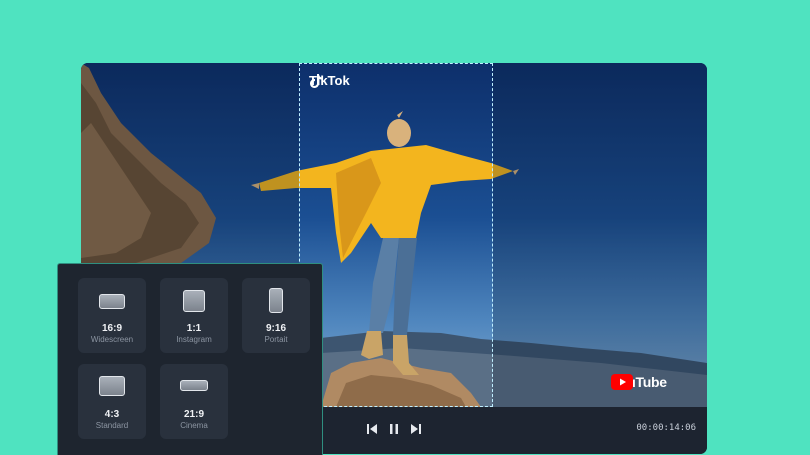  What do you see at coordinates (276, 315) in the screenshot?
I see `ratio-option-9-16: 9:16 Portait` at bounding box center [276, 315].